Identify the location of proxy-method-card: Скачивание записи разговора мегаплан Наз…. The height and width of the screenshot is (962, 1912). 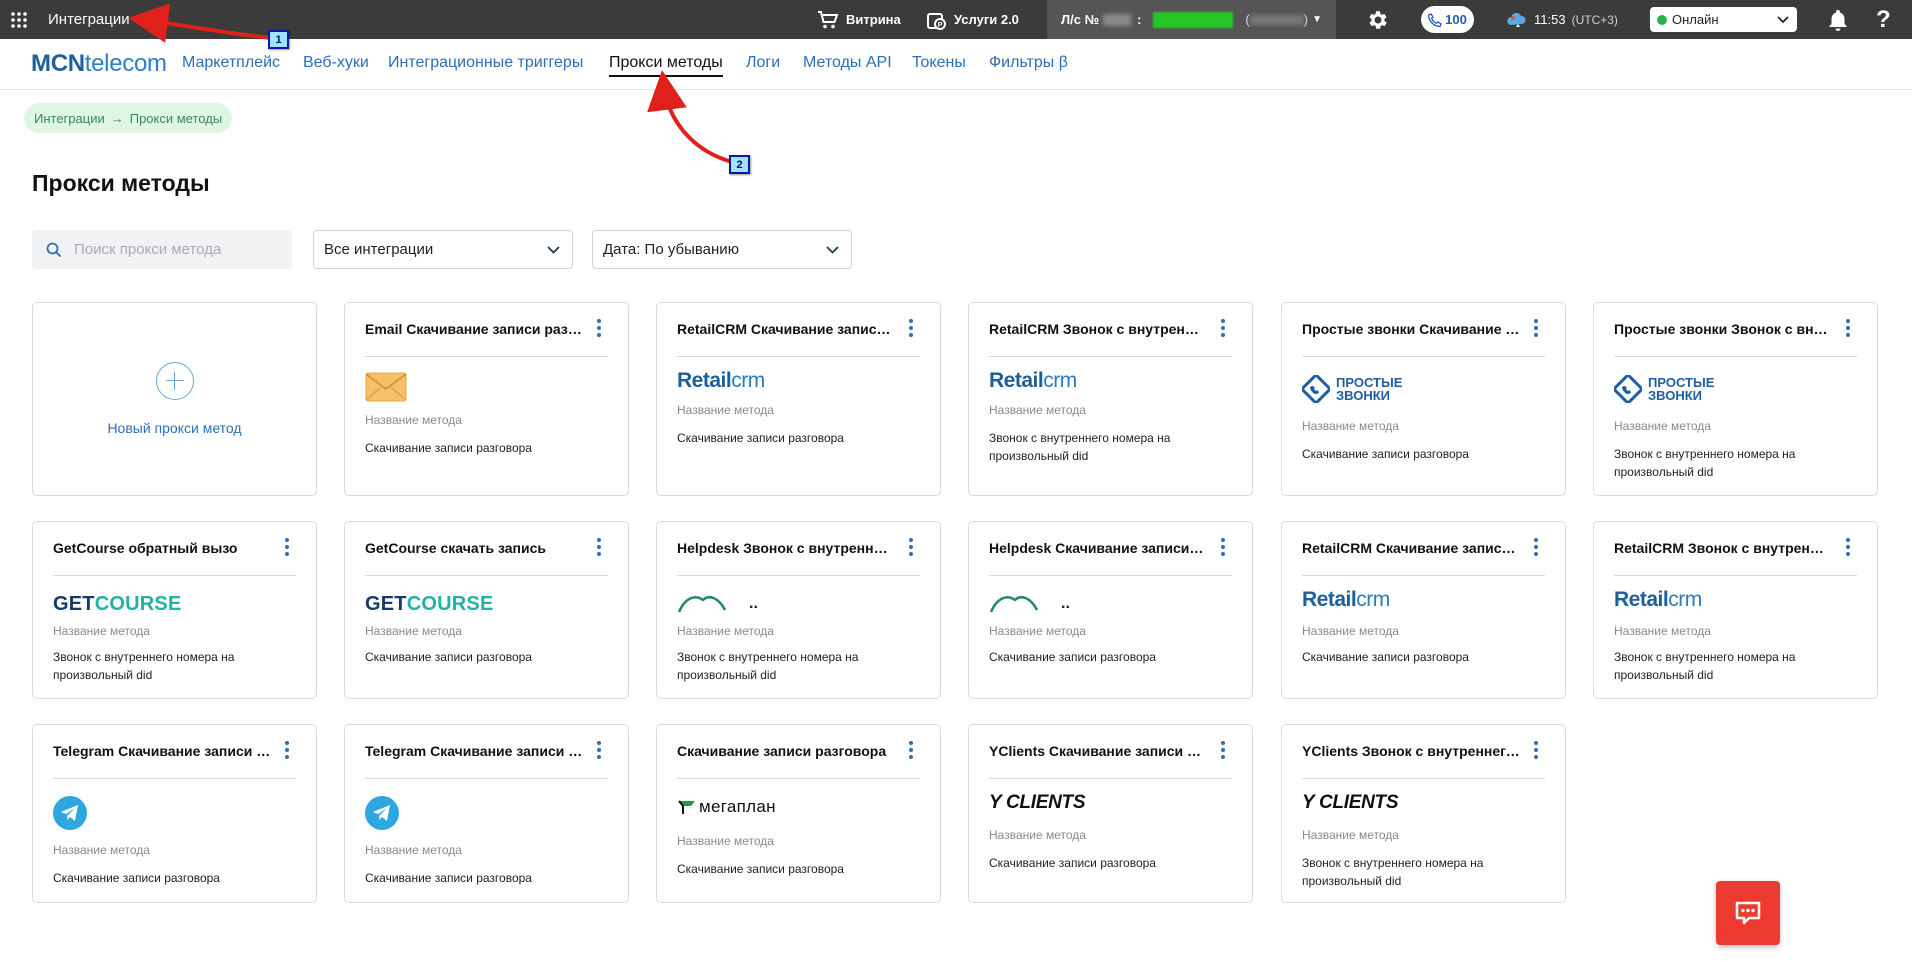
(798, 813).